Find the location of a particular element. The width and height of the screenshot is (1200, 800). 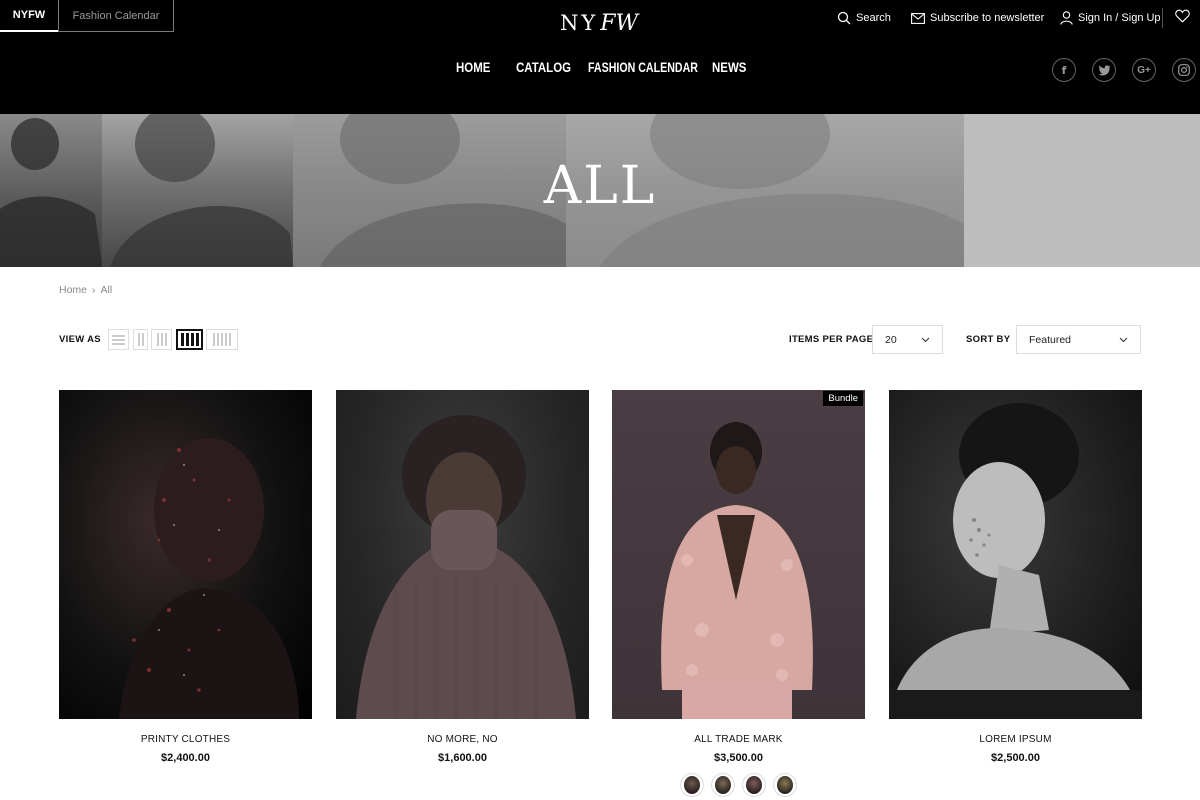

view-grid-3-button is located at coordinates (161, 339).